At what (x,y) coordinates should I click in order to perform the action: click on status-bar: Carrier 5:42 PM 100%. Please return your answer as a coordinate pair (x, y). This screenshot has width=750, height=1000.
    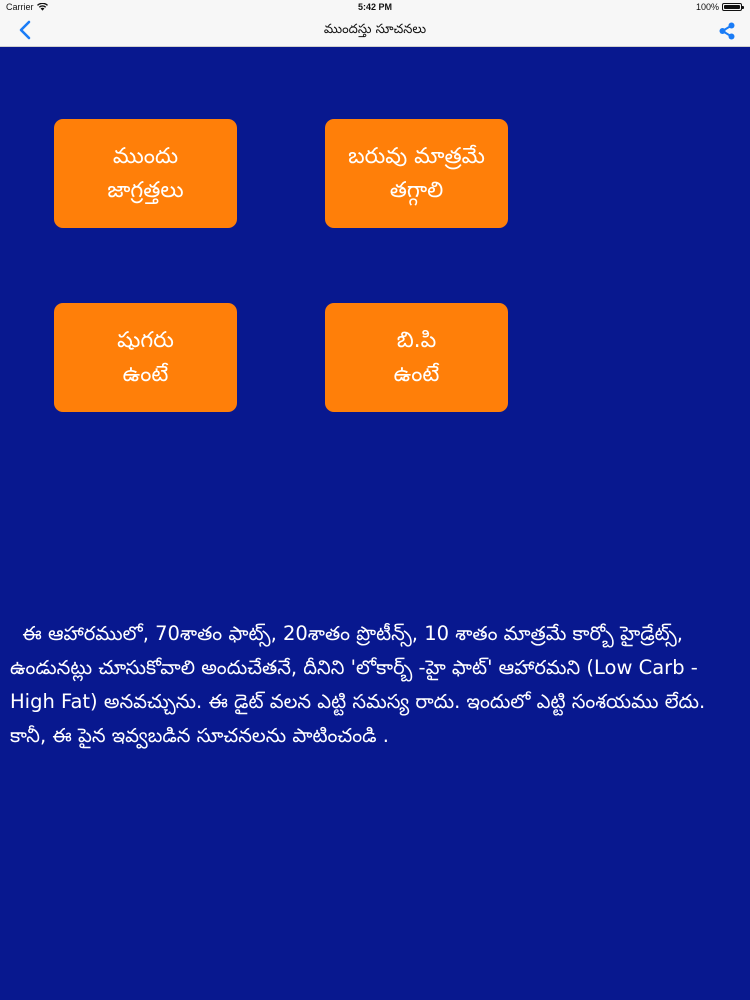
    Looking at the image, I should click on (375, 7).